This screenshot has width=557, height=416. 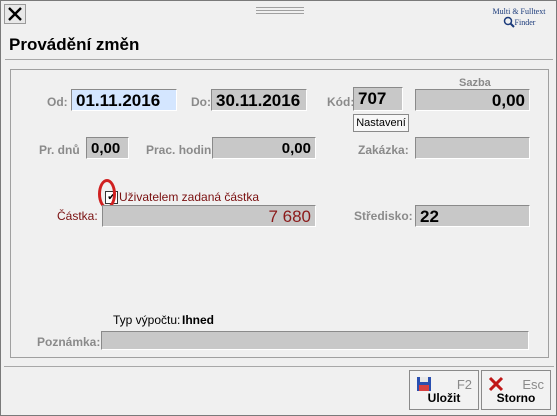 I want to click on prac-hodin-field: 0,00, so click(x=264, y=148).